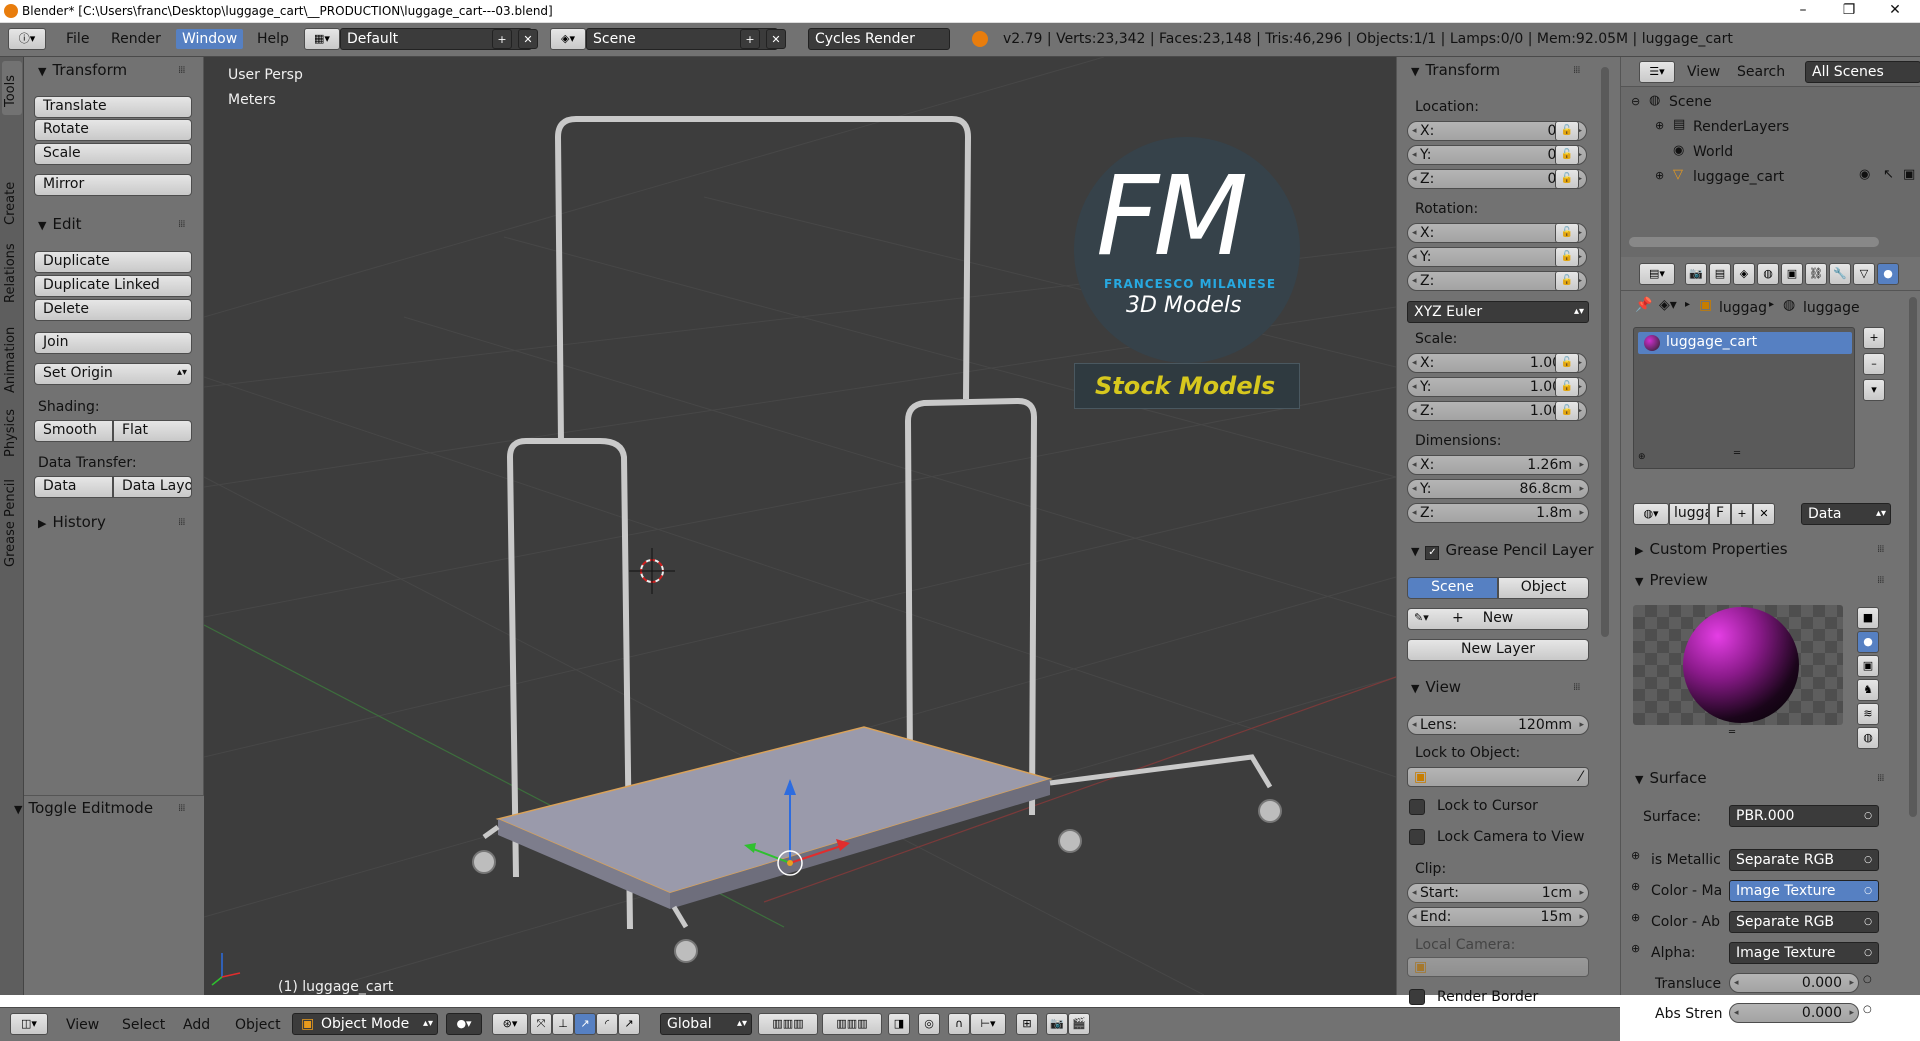 The height and width of the screenshot is (1041, 1920). I want to click on slot-menu-icon: ▾, so click(1874, 390).